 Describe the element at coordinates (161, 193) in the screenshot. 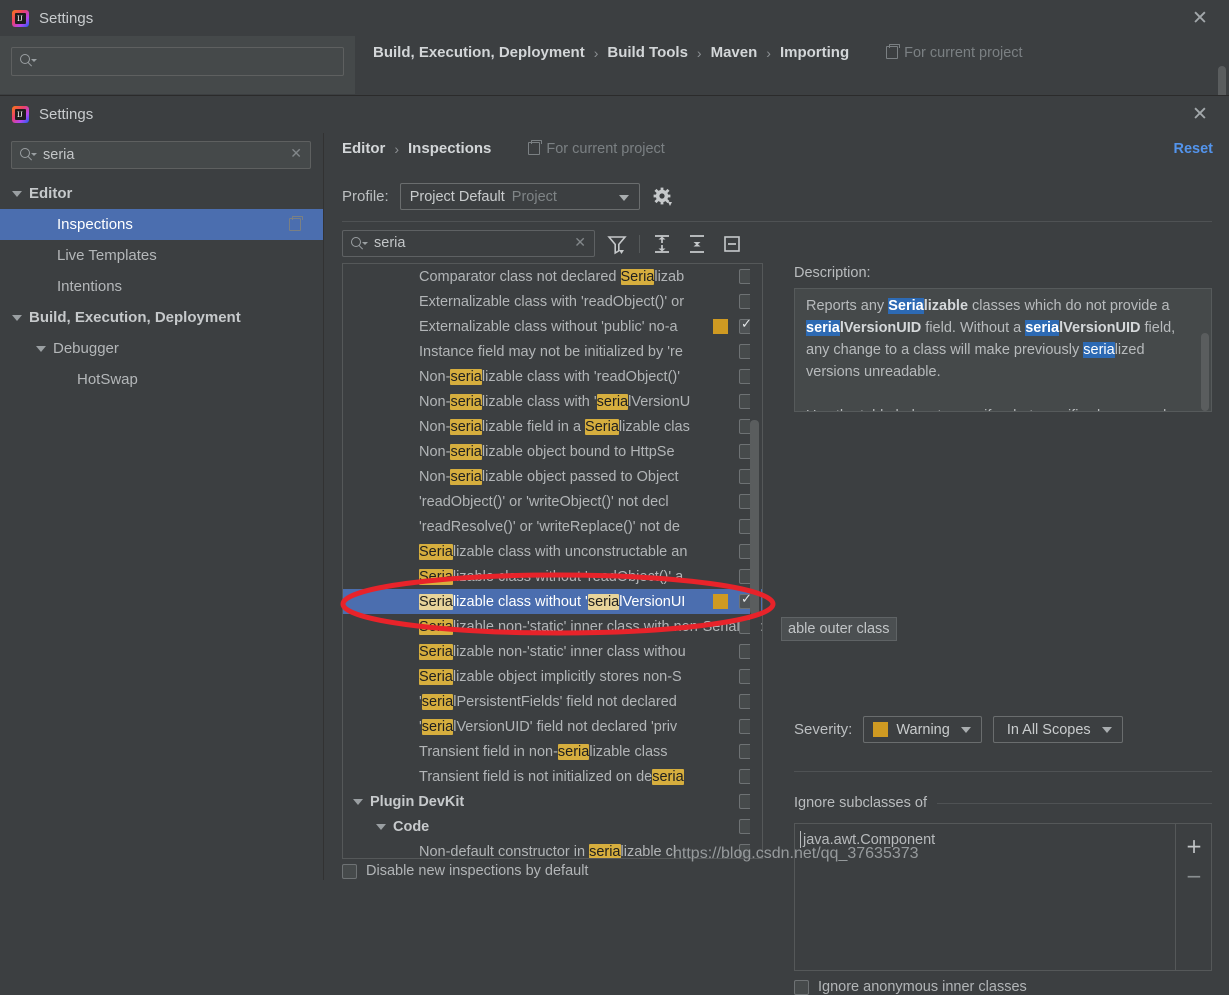

I see `sidebar-item-editor: Editor` at that location.